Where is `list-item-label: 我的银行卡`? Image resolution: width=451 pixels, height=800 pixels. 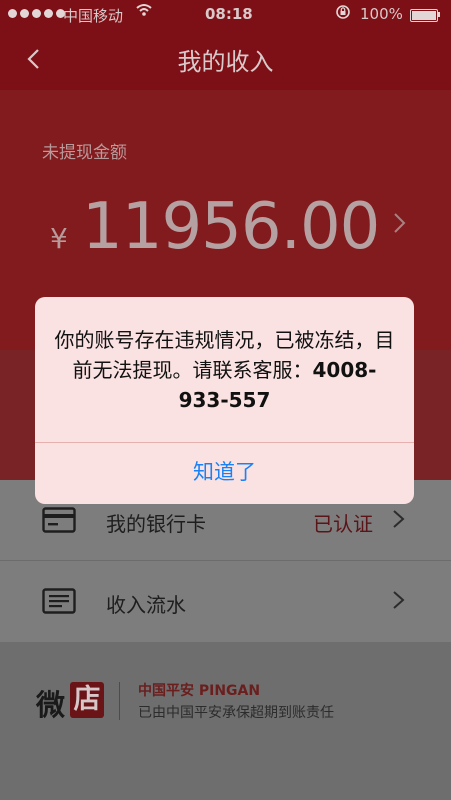 list-item-label: 我的银行卡 is located at coordinates (156, 524).